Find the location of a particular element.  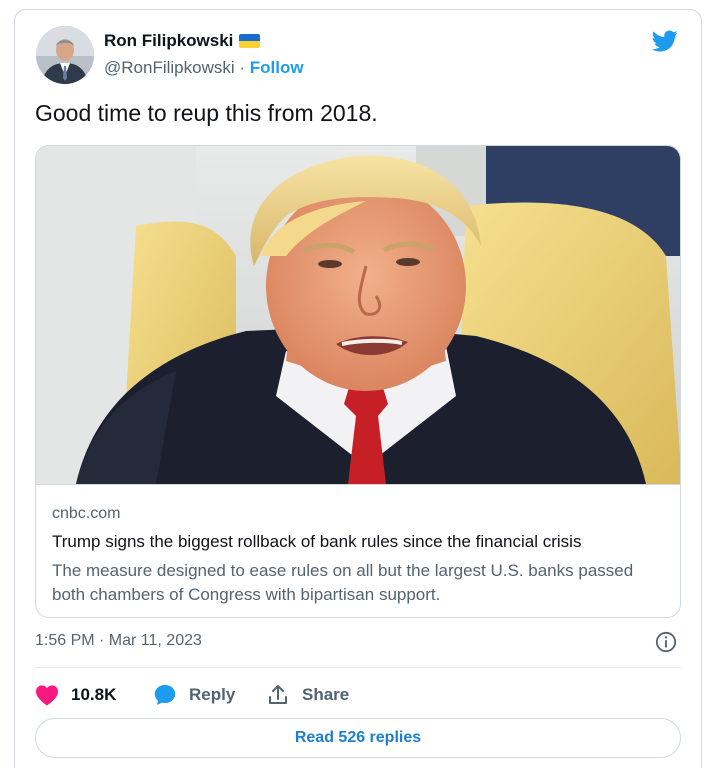

twitter-bird-icon is located at coordinates (665, 41).